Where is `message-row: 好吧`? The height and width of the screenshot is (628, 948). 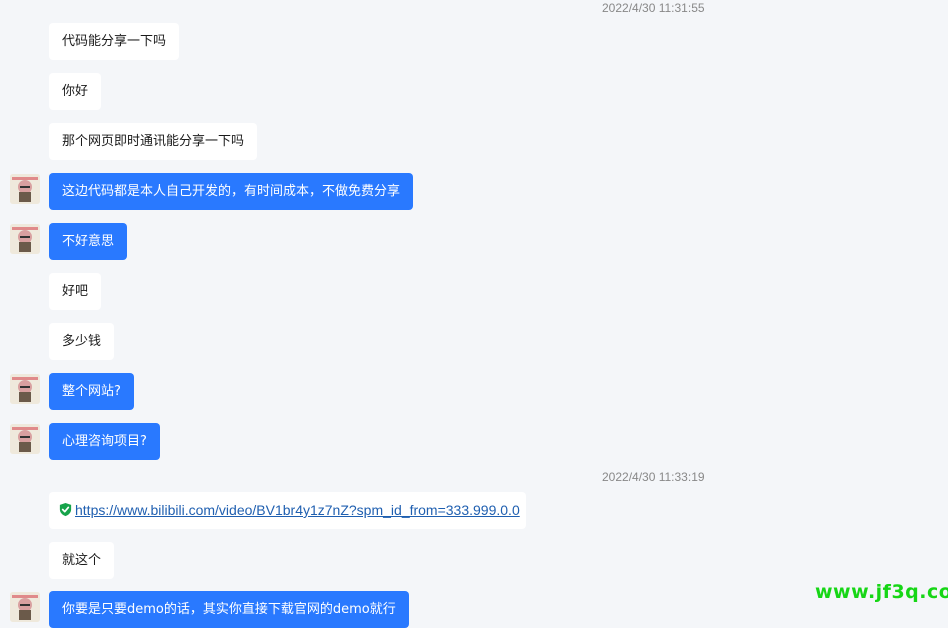
message-row: 好吧 is located at coordinates (474, 291).